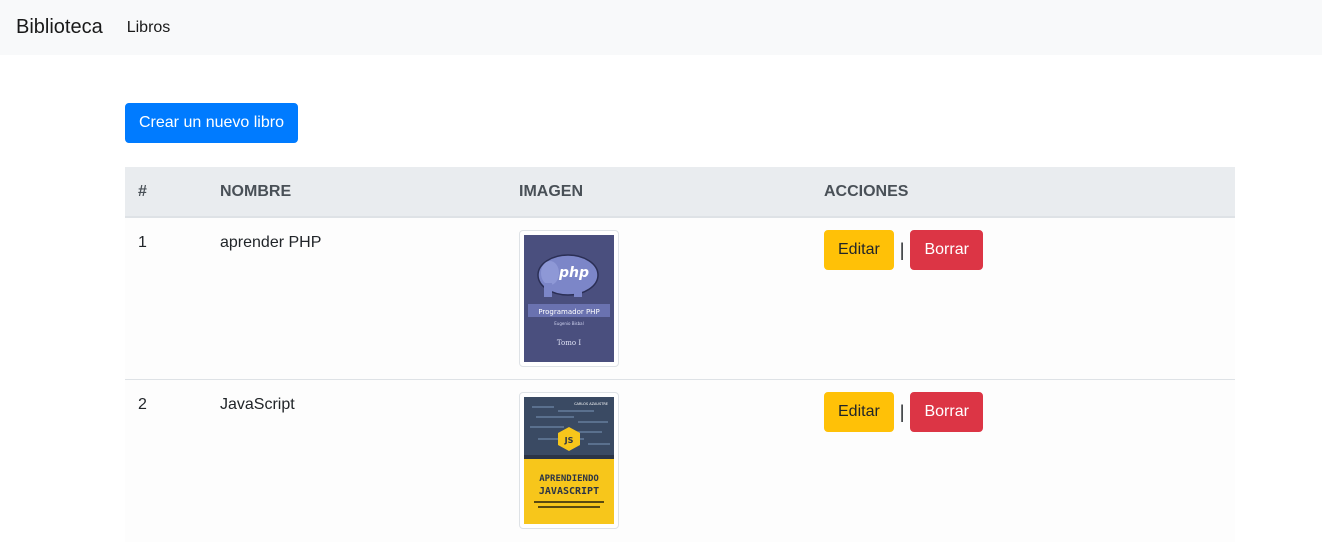 This screenshot has height=545, width=1322. I want to click on header-image: IMAGEN, so click(658, 192).